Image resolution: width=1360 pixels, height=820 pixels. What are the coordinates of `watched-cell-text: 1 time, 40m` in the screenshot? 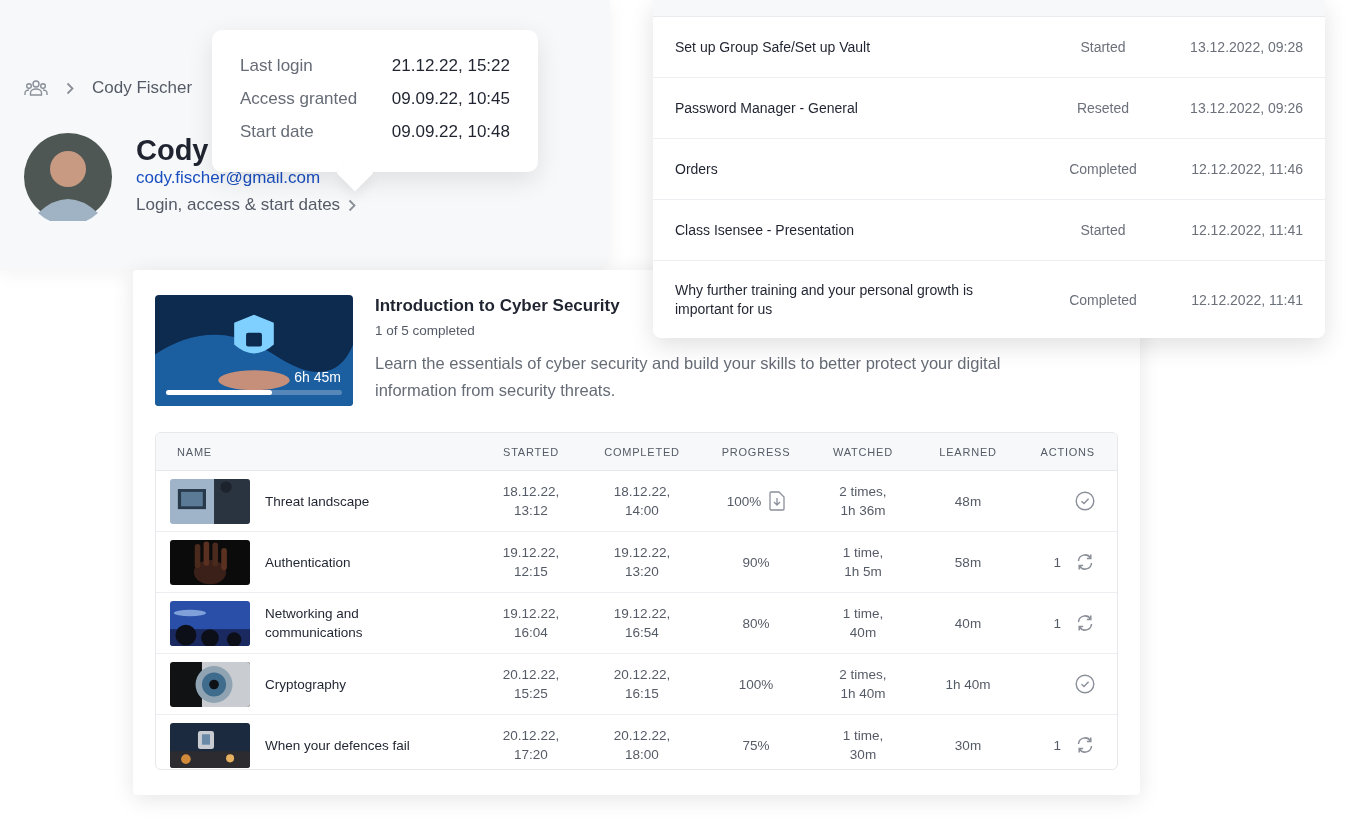 It's located at (863, 623).